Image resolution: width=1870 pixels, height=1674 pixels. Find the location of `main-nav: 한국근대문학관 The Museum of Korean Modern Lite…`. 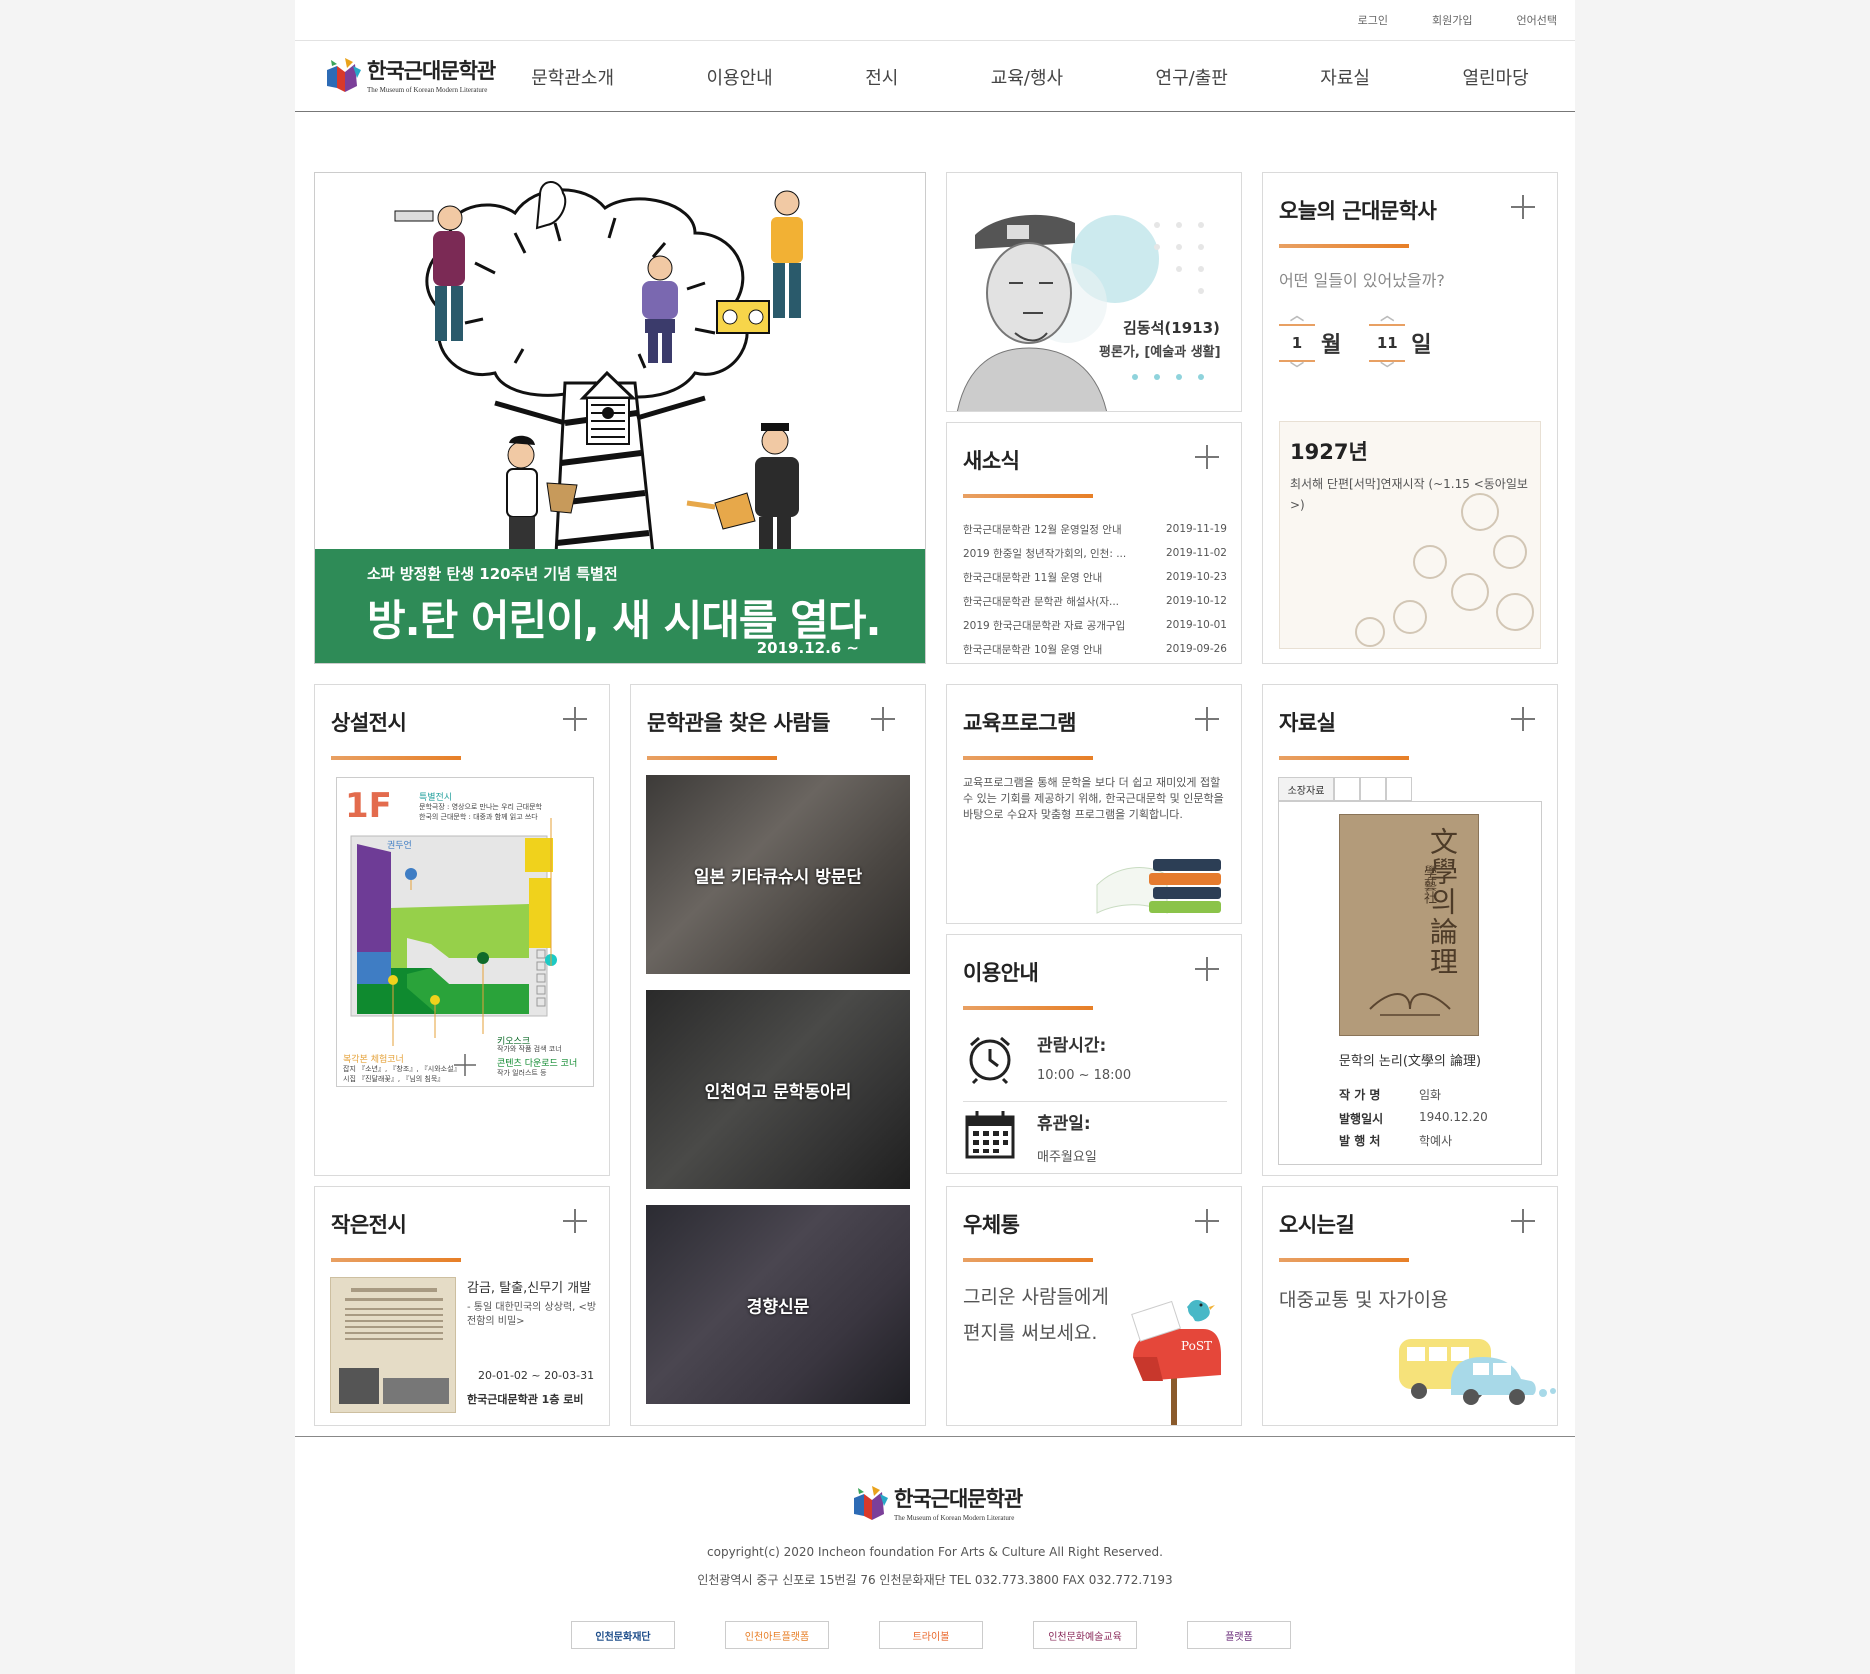

main-nav: 한국근대문학관 The Museum of Korean Modern Lite… is located at coordinates (935, 76).